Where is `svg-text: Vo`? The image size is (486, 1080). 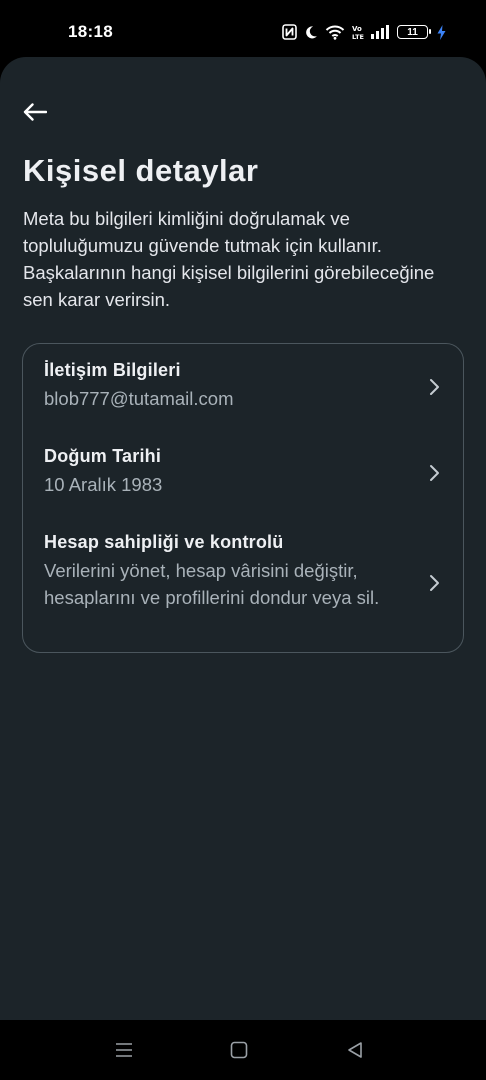 svg-text: Vo is located at coordinates (357, 29).